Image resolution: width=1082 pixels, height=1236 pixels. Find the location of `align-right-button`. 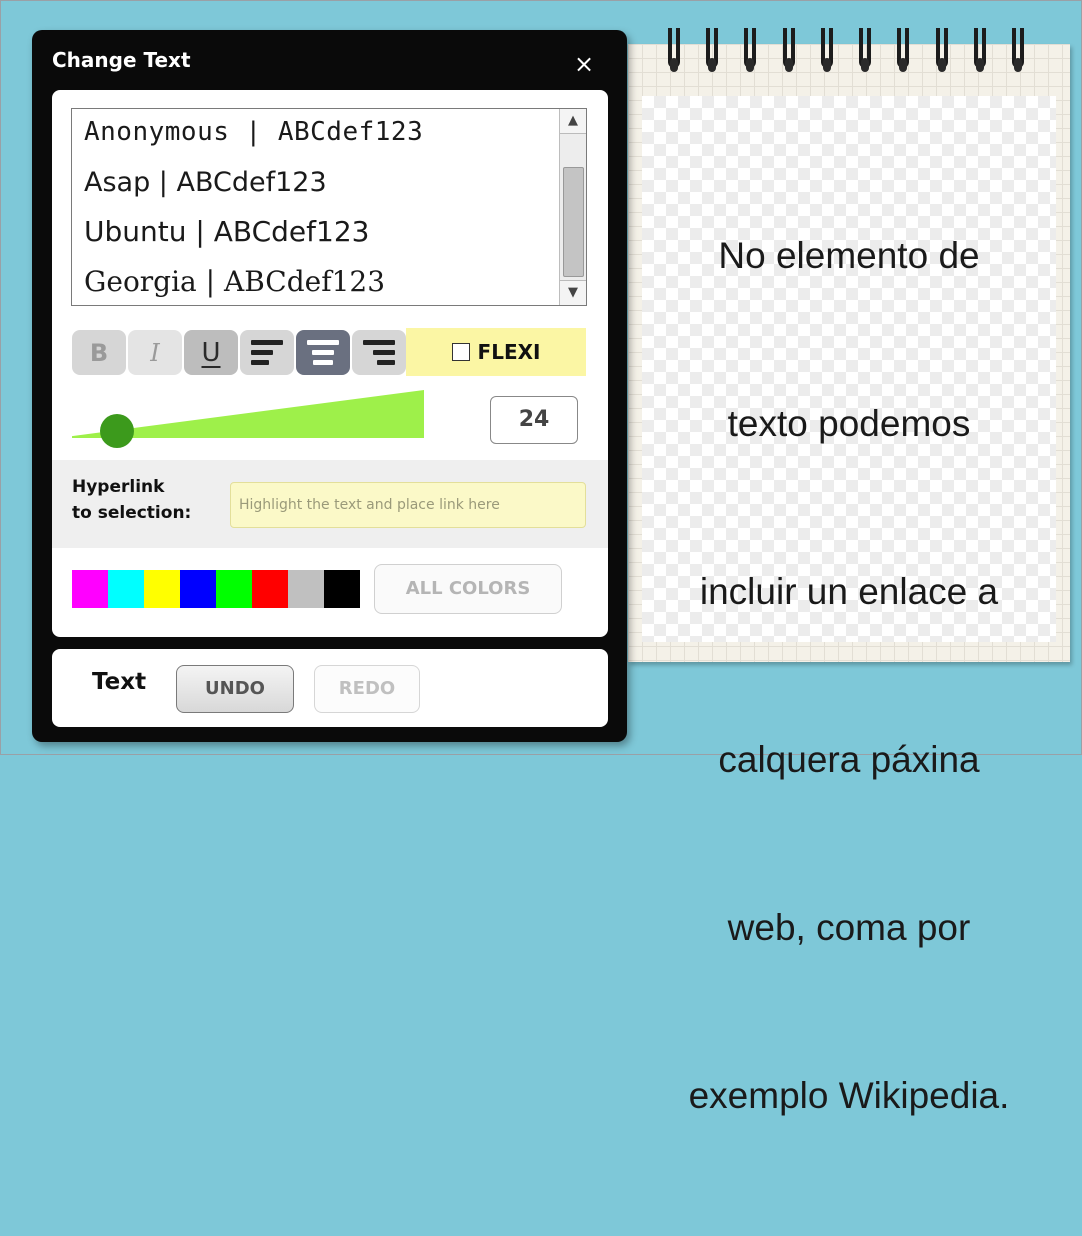

align-right-button is located at coordinates (379, 352).